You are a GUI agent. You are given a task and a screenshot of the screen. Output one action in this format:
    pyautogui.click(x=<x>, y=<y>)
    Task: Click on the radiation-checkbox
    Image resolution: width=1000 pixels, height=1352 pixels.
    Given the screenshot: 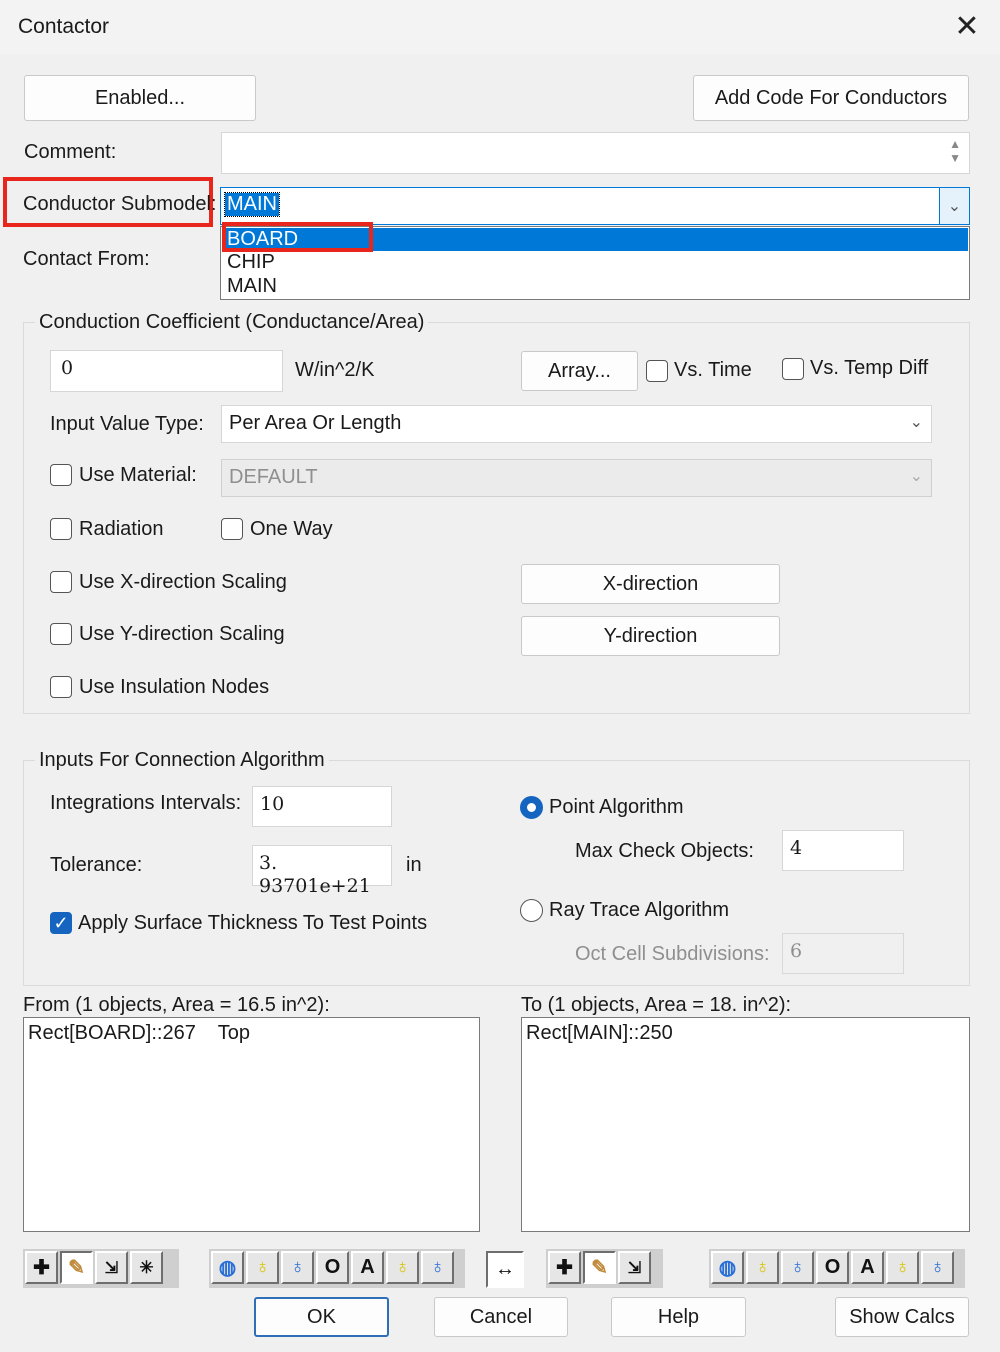 What is the action you would take?
    pyautogui.click(x=61, y=529)
    